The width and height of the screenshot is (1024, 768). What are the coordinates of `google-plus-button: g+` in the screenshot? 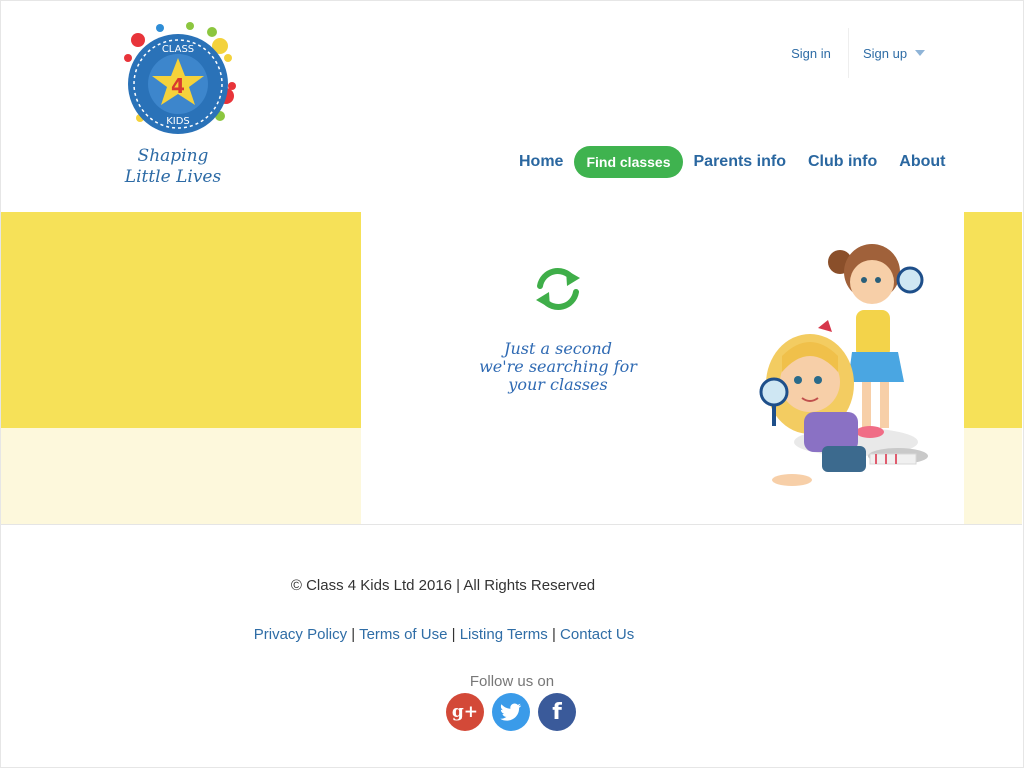 It's located at (465, 712).